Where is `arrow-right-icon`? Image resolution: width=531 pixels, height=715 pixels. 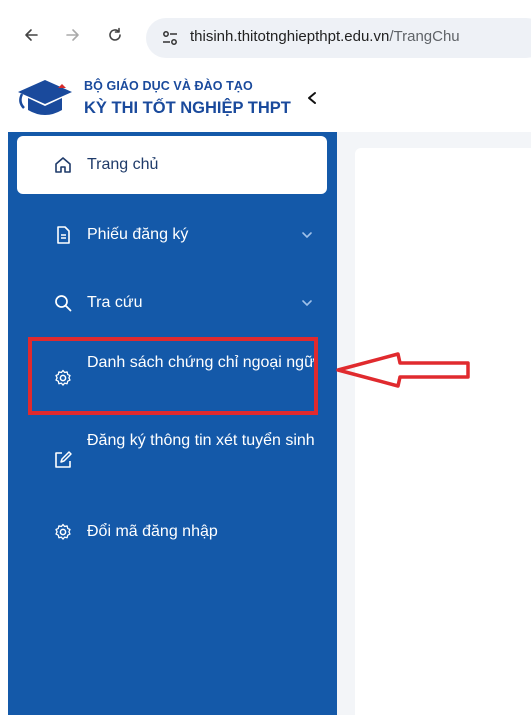
arrow-right-icon is located at coordinates (72, 35).